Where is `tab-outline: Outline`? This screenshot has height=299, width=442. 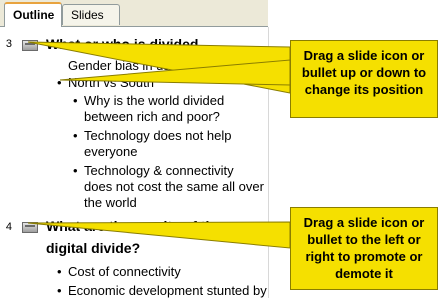
tab-outline: Outline is located at coordinates (33, 14).